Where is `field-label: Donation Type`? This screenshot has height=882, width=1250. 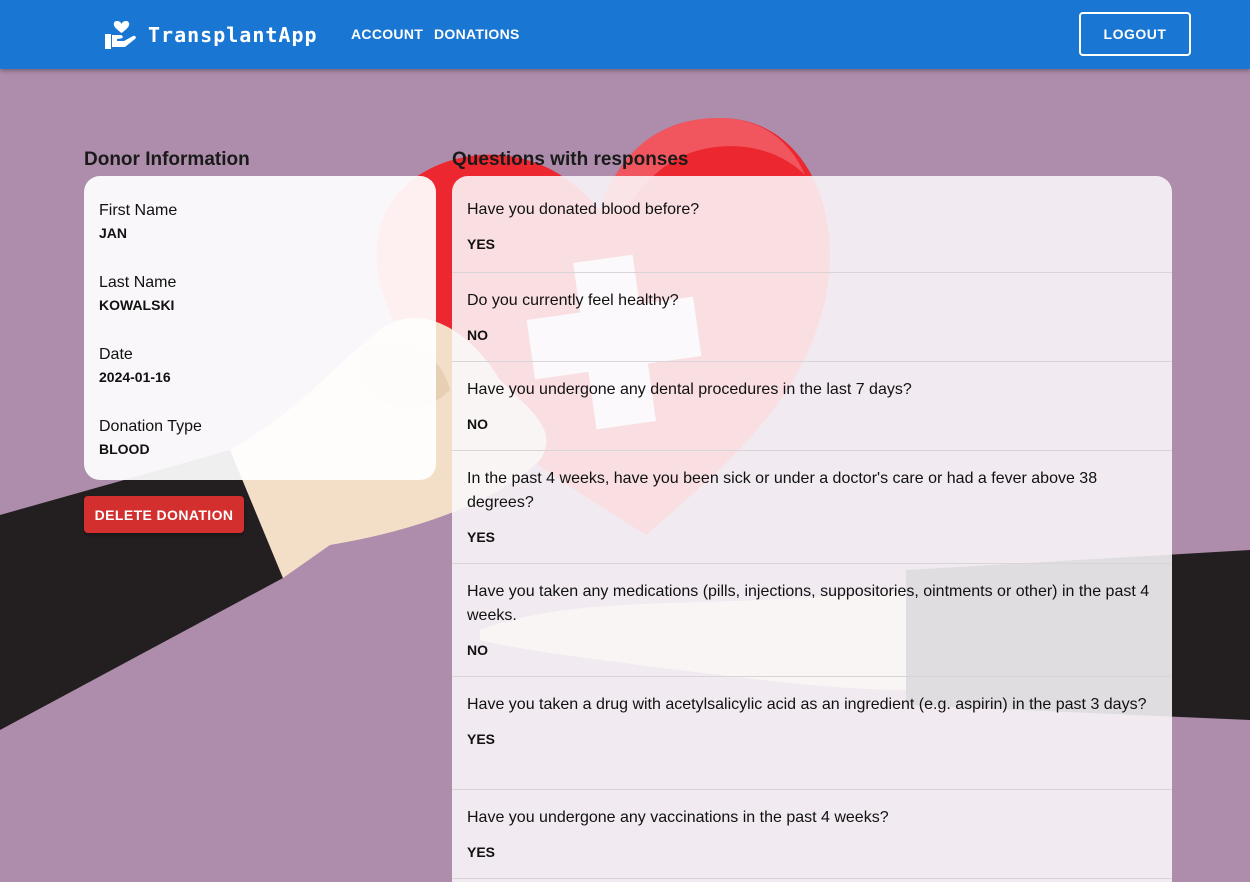 field-label: Donation Type is located at coordinates (150, 426).